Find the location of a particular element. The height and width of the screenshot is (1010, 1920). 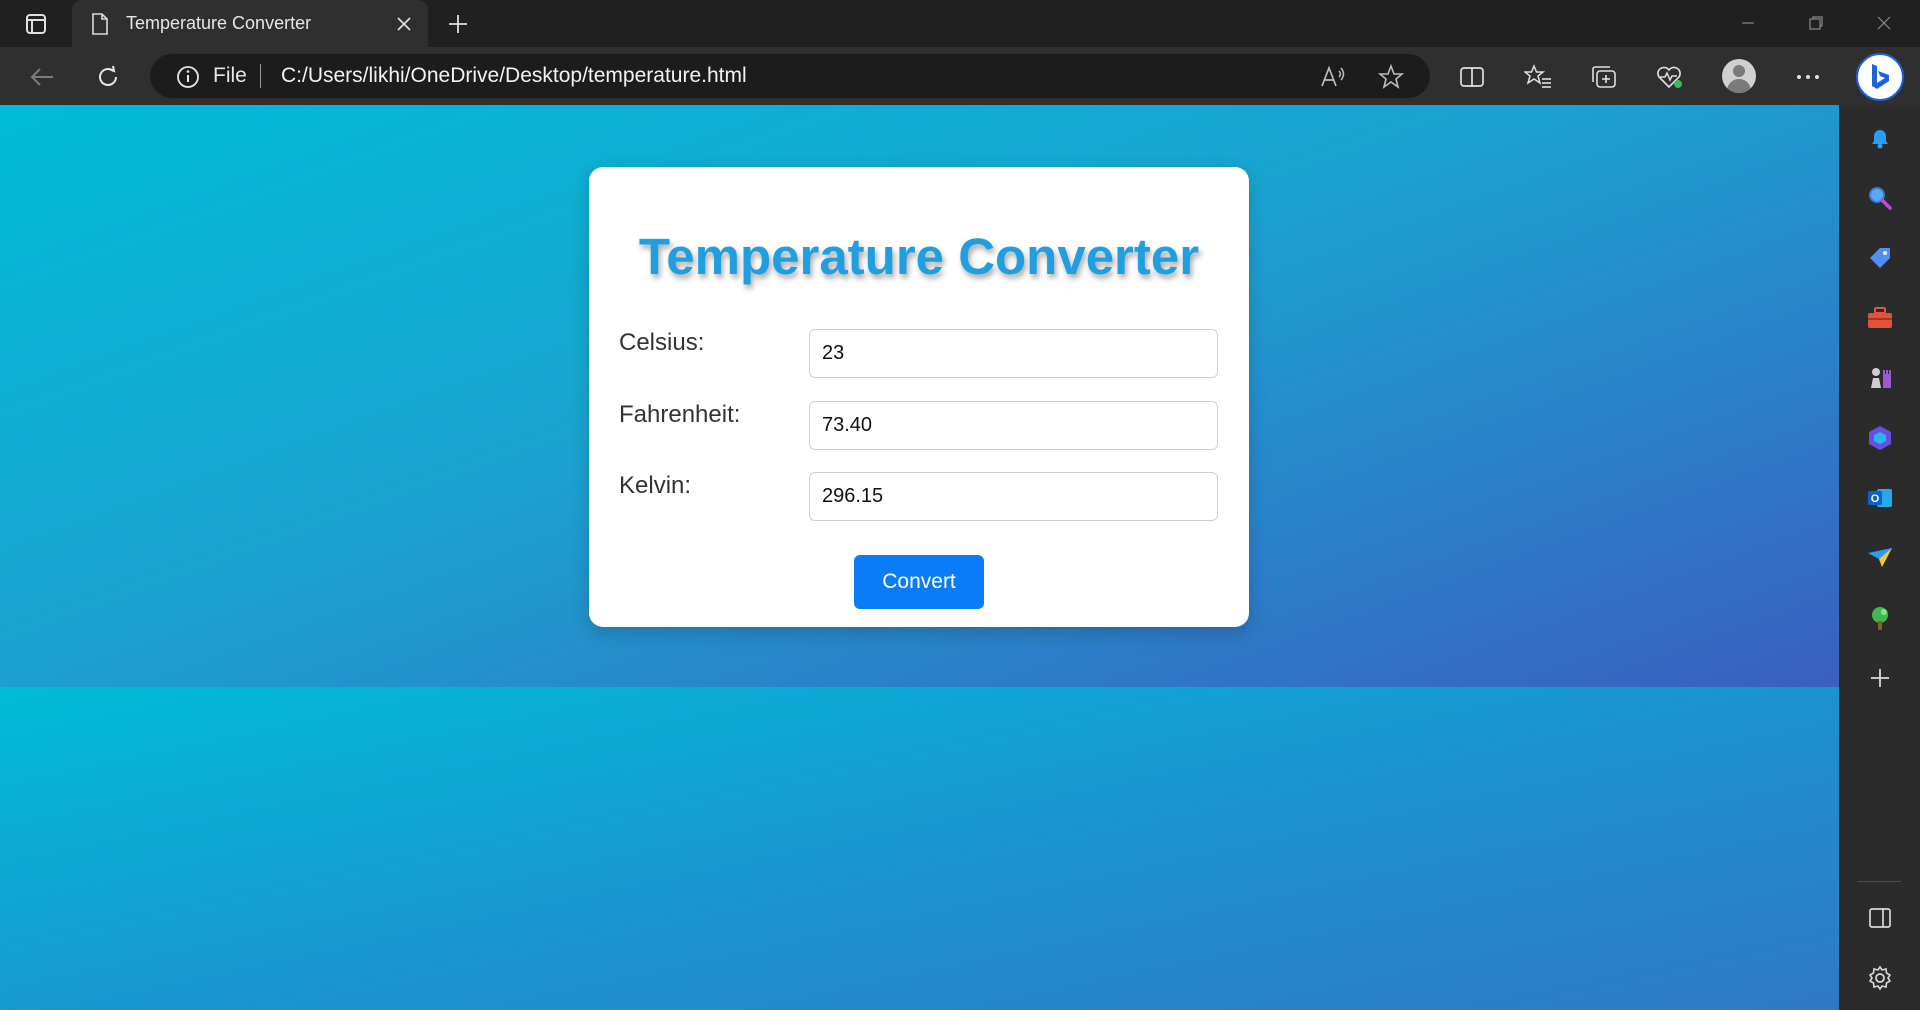

sidebar-add-button is located at coordinates (1880, 678).